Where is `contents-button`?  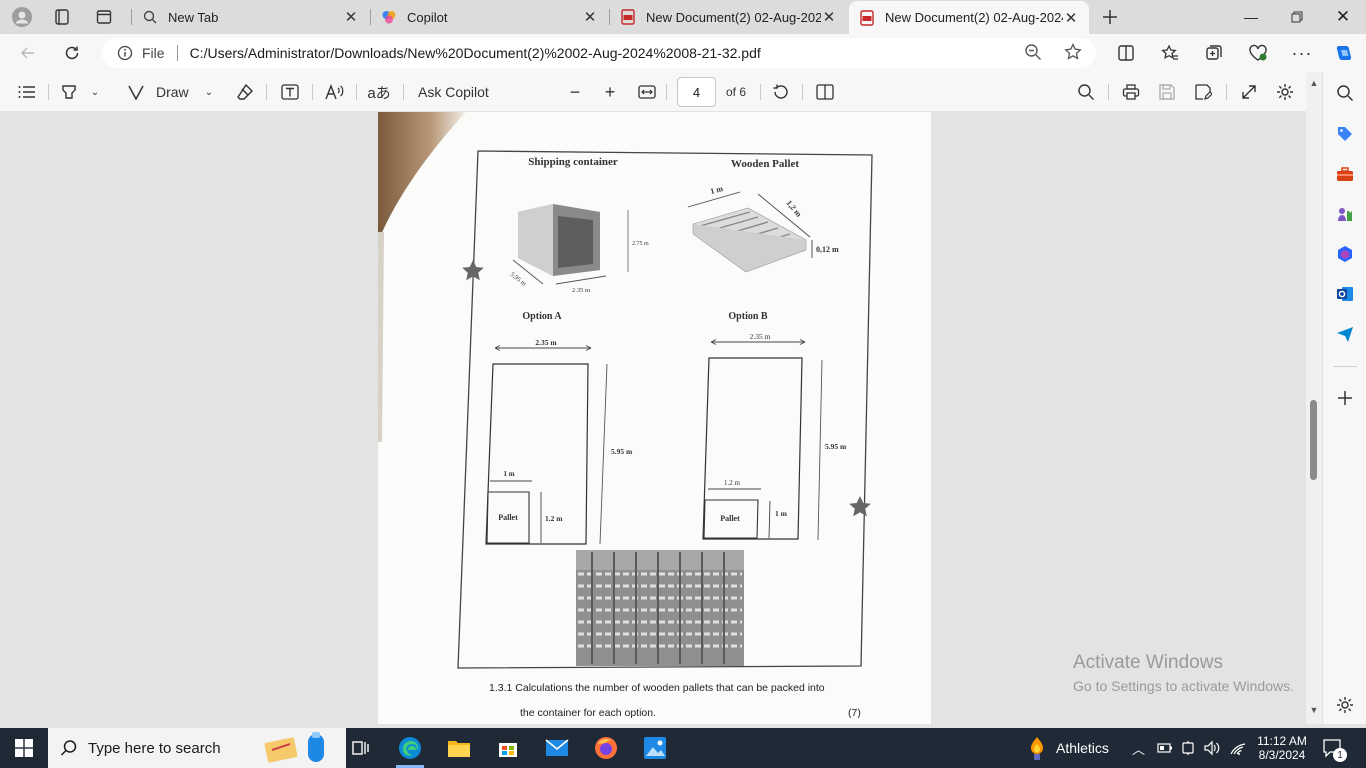
contents-button is located at coordinates (27, 92).